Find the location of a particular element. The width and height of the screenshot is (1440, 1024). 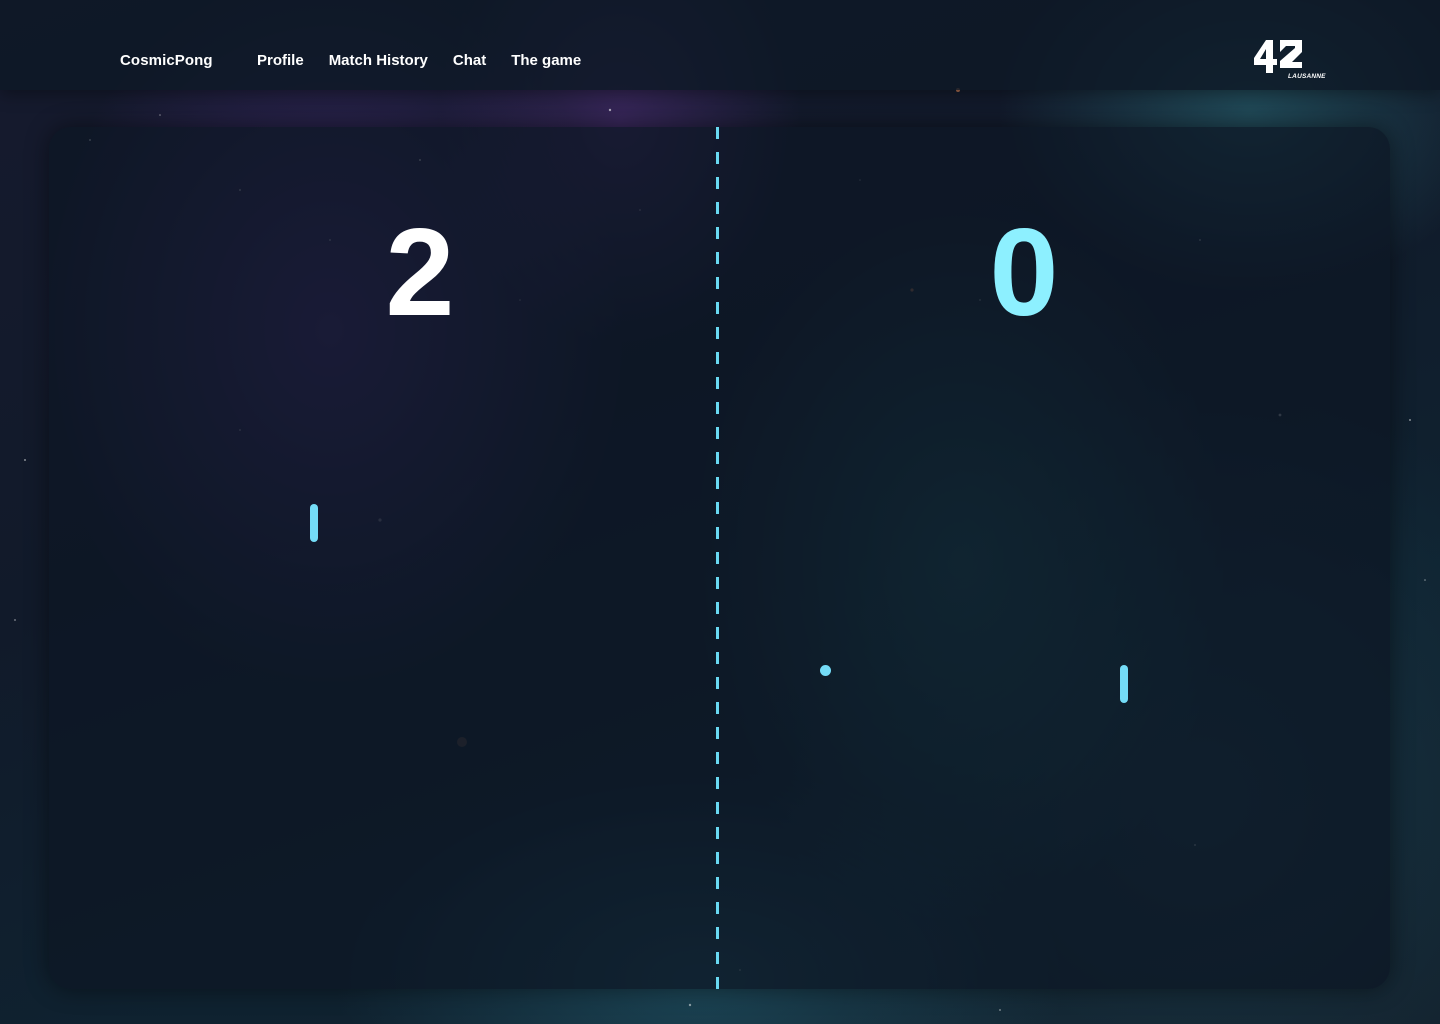

42-lausanne-logo: LAUSANNE is located at coordinates (1290, 61).